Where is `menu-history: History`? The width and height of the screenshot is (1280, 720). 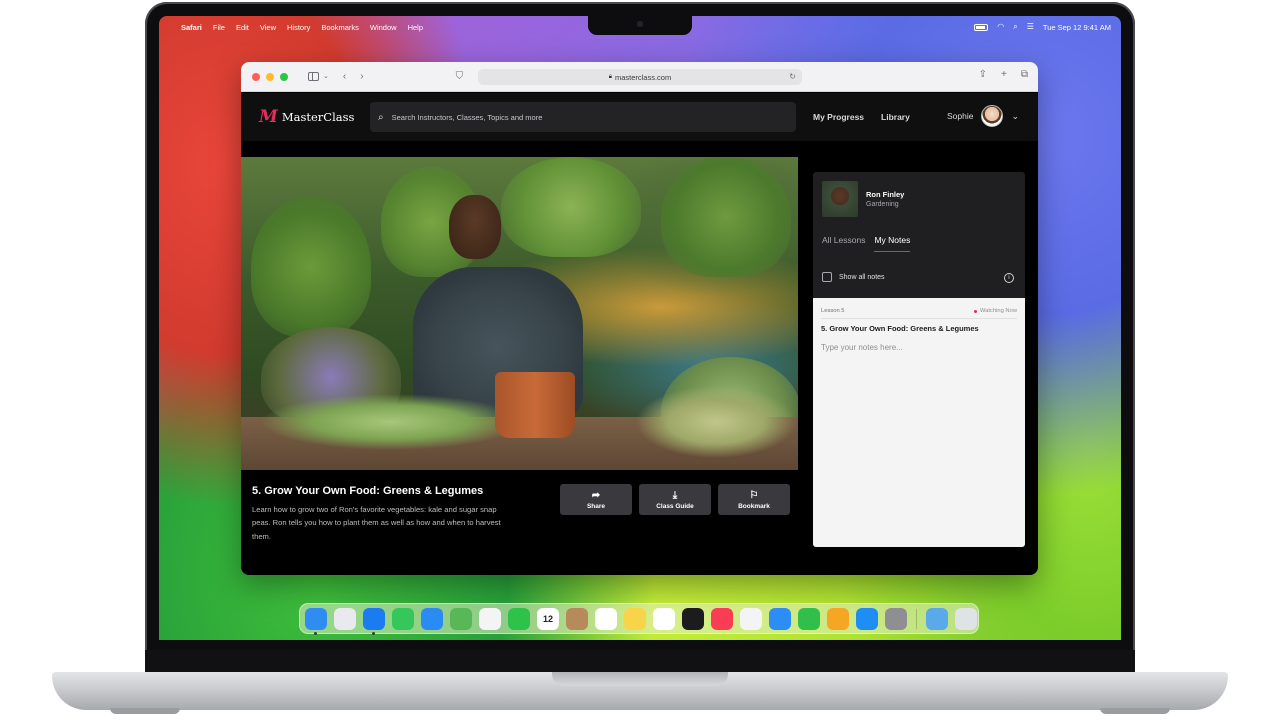 menu-history: History is located at coordinates (298, 27).